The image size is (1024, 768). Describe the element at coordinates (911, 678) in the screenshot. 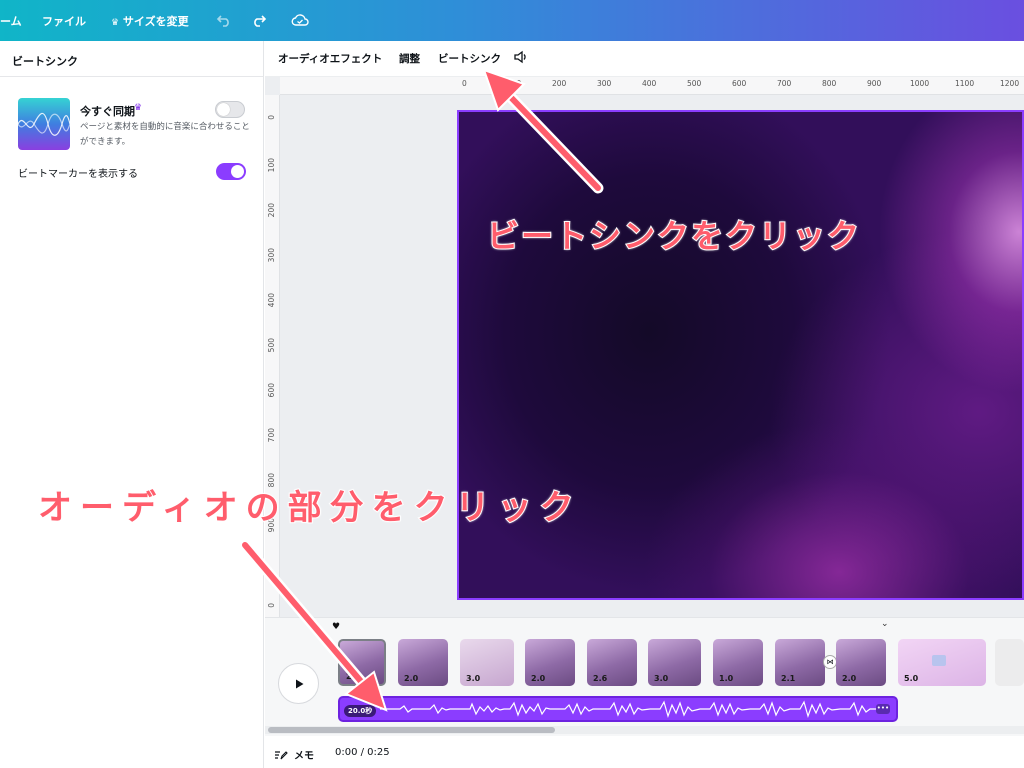

I see `clip-duration: 5.0` at that location.